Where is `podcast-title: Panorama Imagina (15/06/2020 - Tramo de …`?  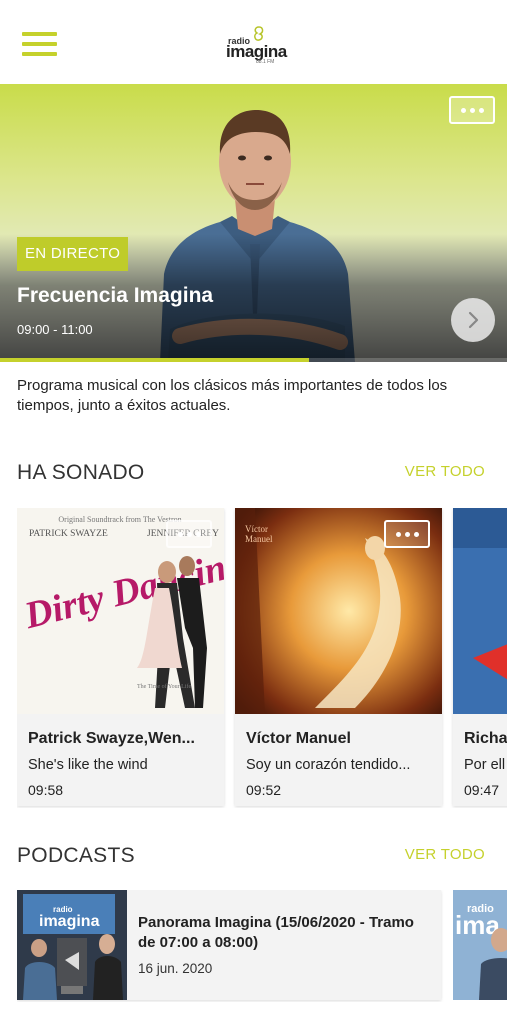
podcast-title: Panorama Imagina (15/06/2020 - Tramo de … is located at coordinates (276, 932).